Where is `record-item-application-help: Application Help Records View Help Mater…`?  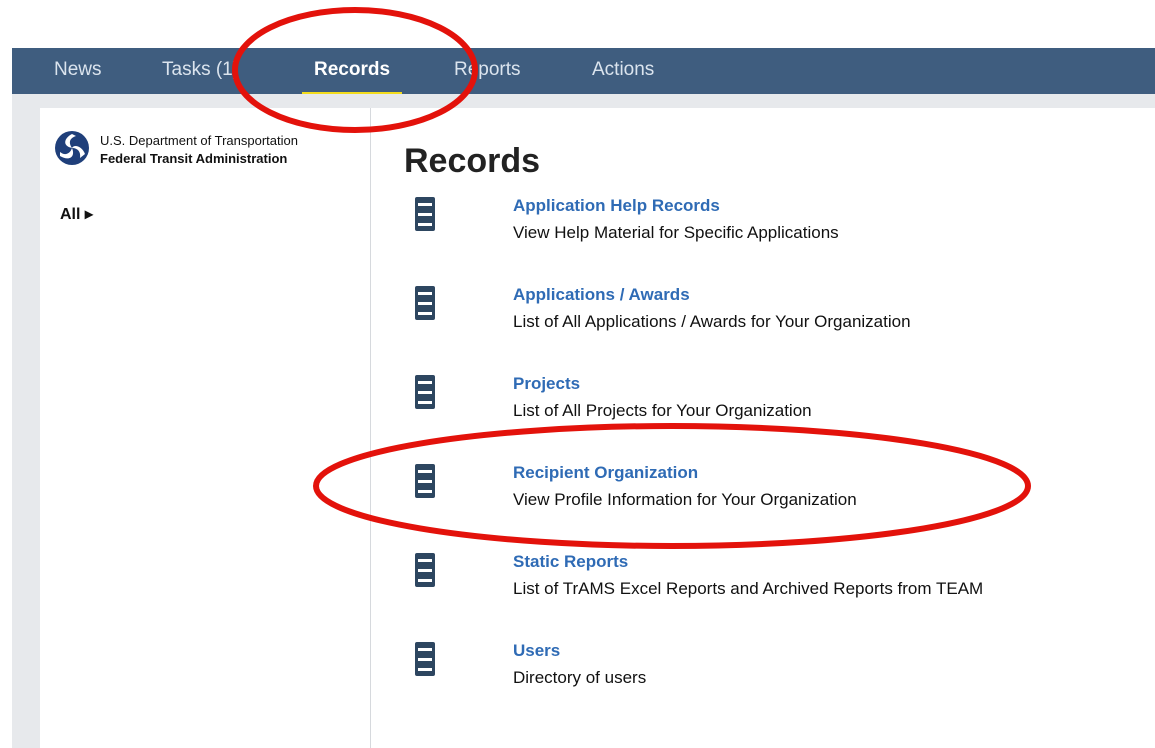 record-item-application-help: Application Help Records View Help Mater… is located at coordinates (783, 226).